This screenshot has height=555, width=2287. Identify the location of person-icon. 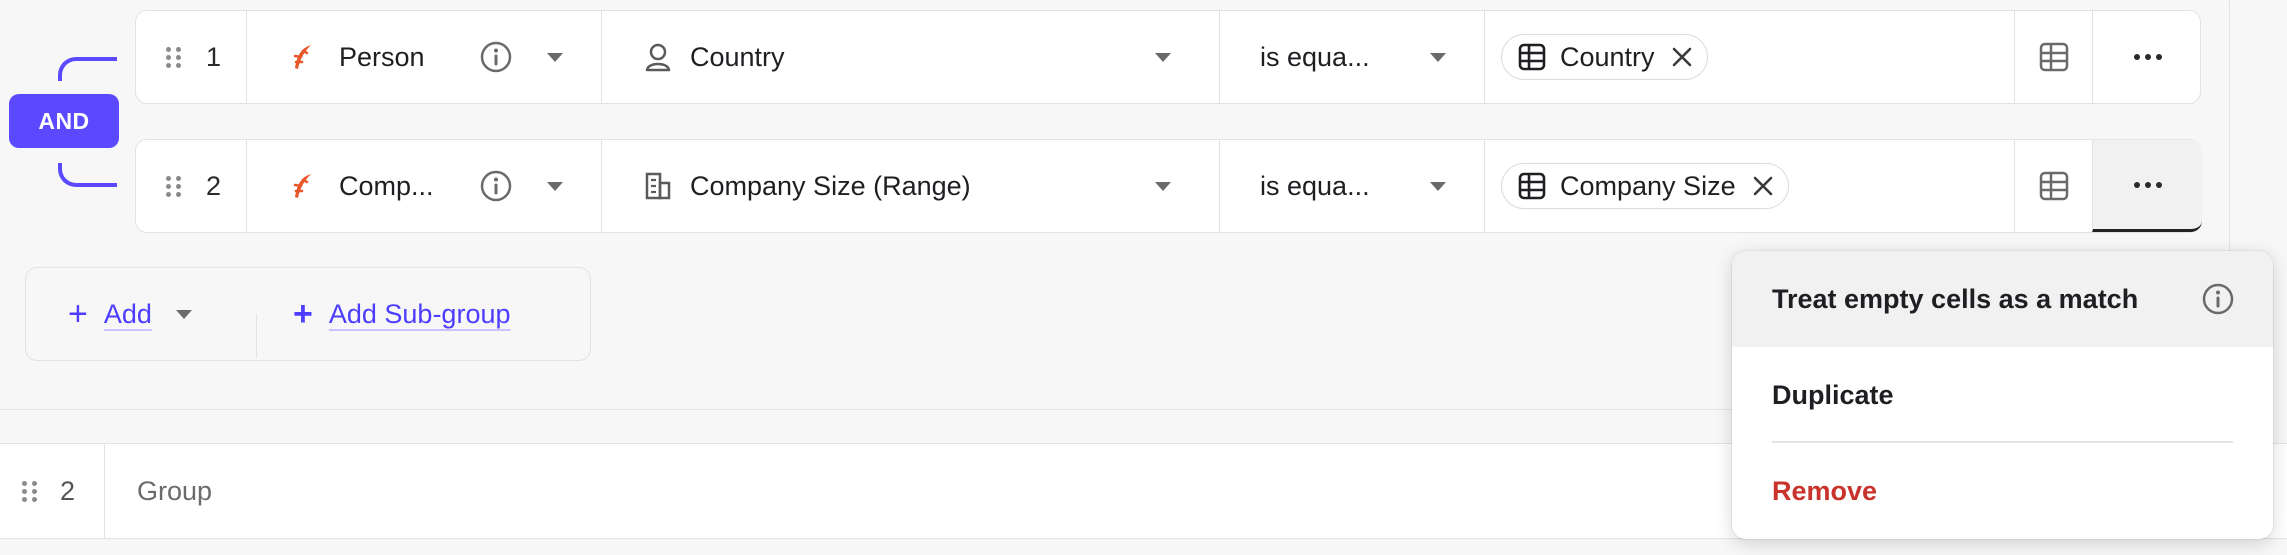
(658, 57).